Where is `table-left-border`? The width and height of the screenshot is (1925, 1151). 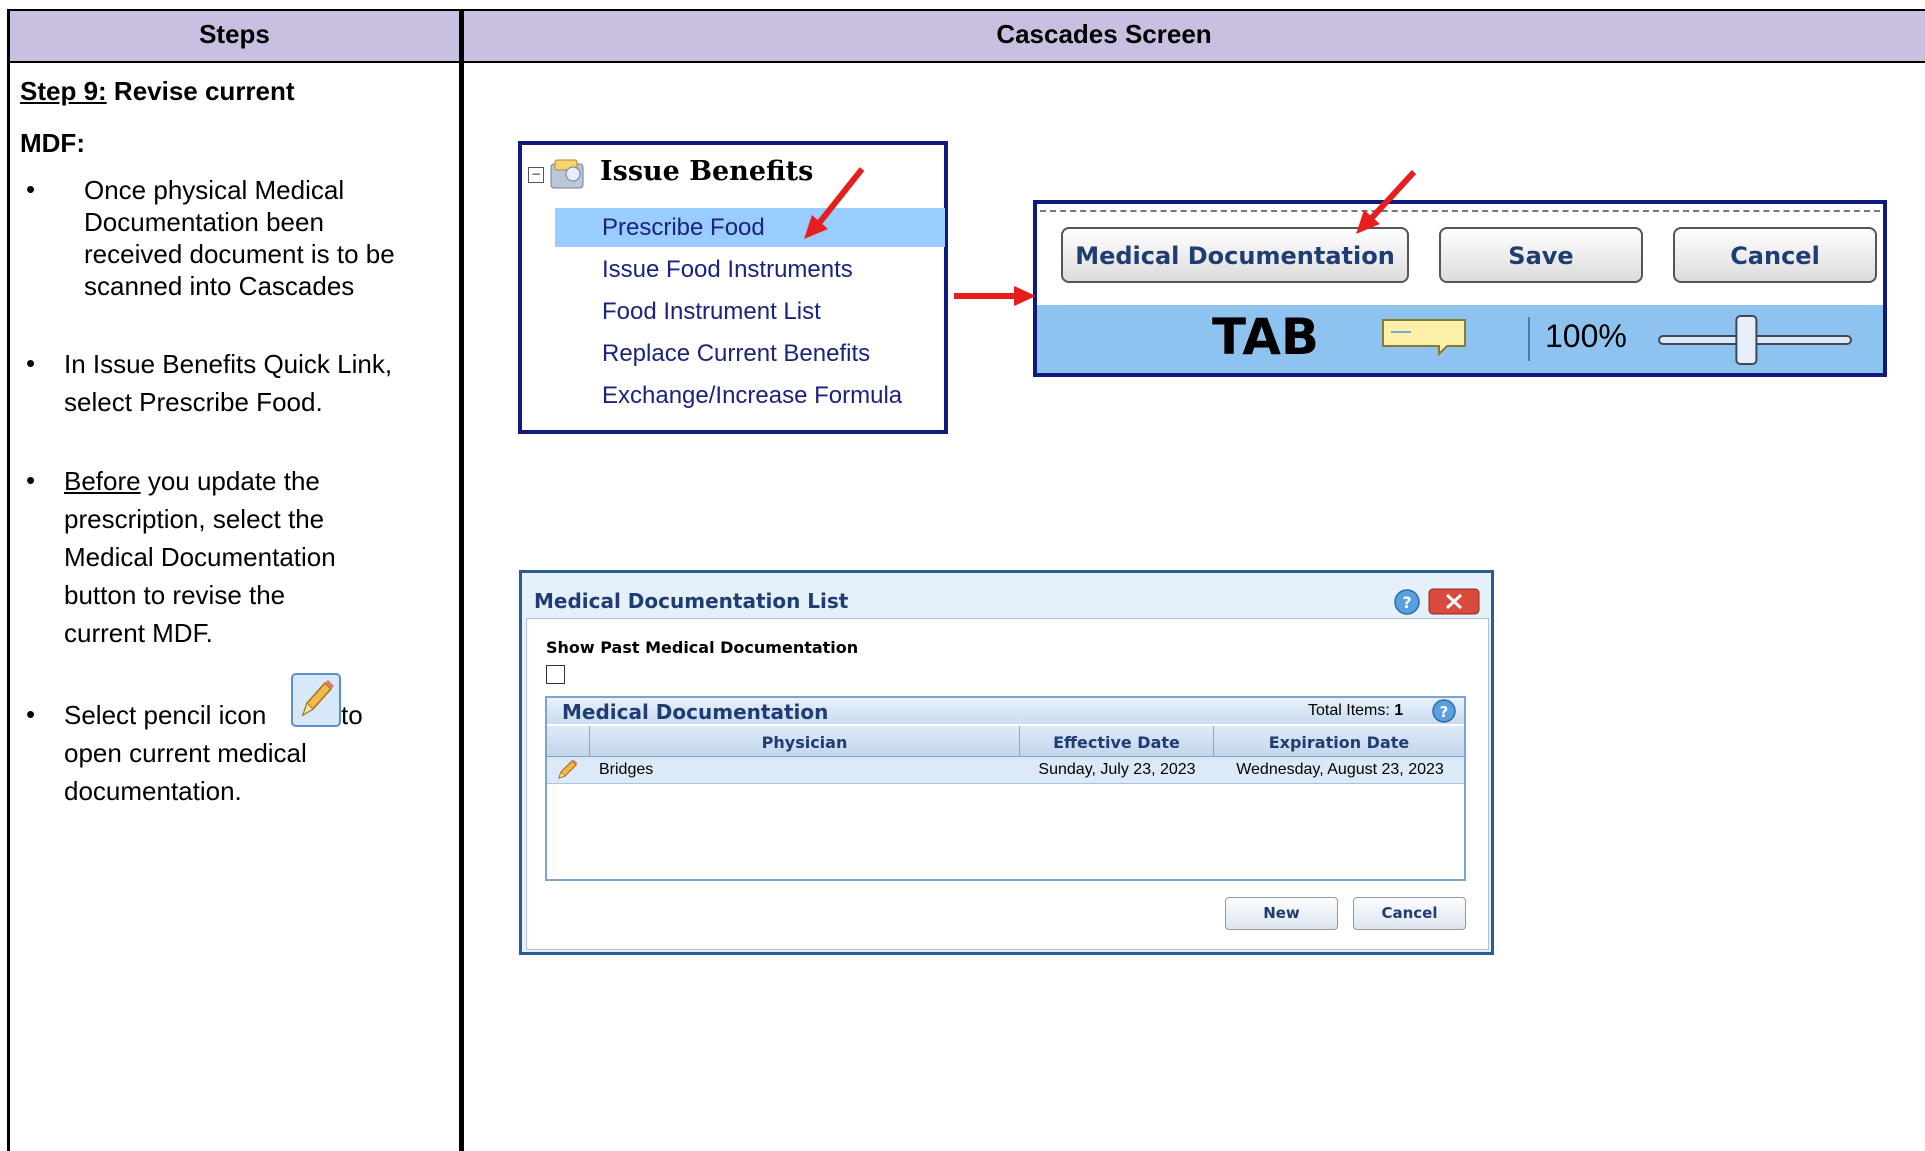 table-left-border is located at coordinates (8, 580).